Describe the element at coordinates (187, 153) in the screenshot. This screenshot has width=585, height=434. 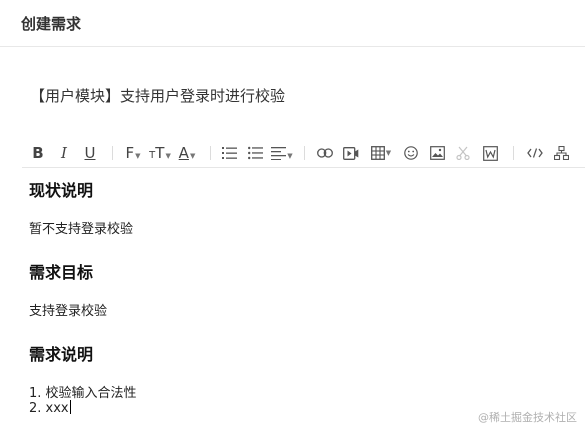
I see `font-color-dropdown: A ▼` at that location.